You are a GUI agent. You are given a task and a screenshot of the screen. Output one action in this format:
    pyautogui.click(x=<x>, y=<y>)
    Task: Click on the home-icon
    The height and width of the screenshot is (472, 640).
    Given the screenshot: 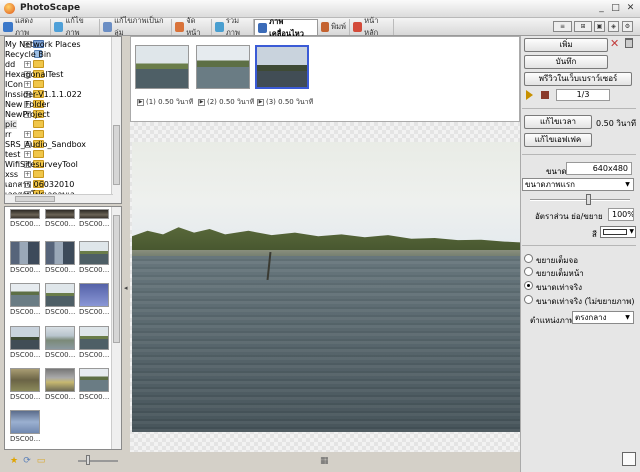 What is the action you would take?
    pyautogui.click(x=358, y=27)
    